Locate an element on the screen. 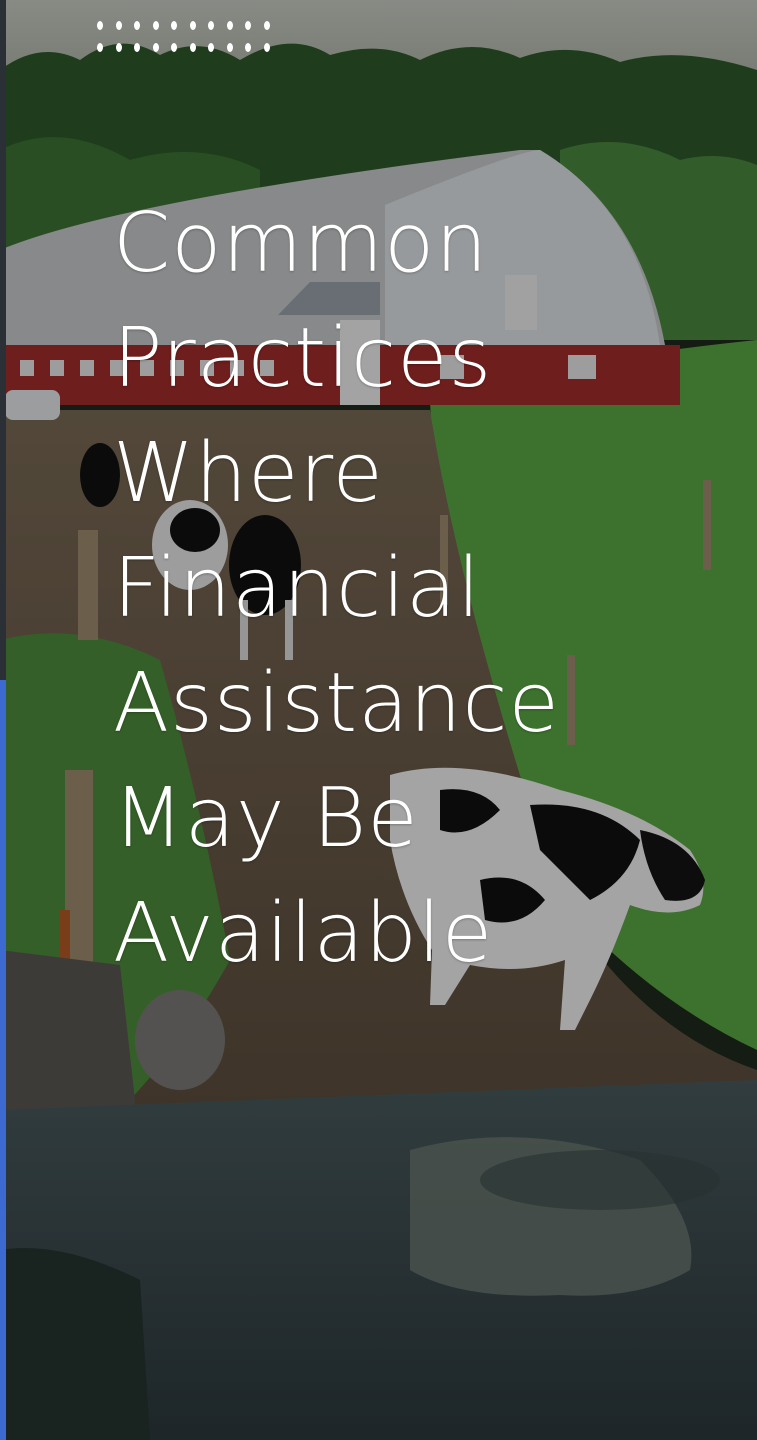  decorative-dot-grid is located at coordinates (192, 39).